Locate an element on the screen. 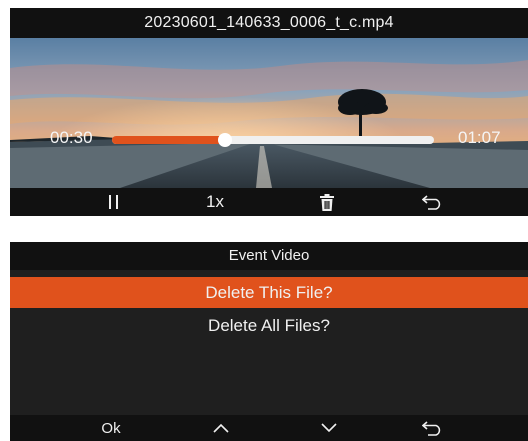  pause-icon is located at coordinates (113, 202).